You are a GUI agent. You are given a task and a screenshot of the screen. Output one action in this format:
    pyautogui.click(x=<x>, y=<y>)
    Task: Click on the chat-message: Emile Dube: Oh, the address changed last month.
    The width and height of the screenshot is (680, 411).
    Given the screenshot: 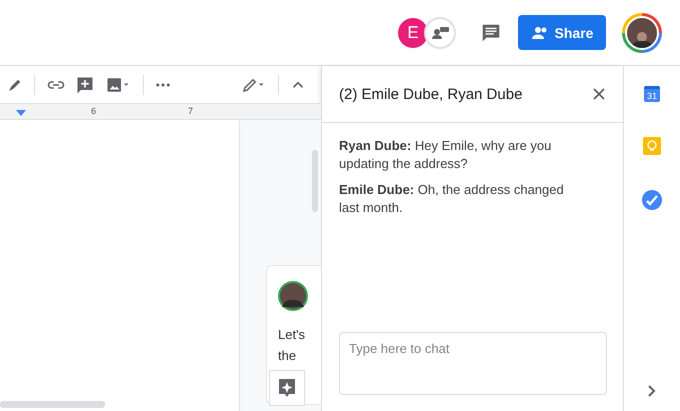 What is the action you would take?
    pyautogui.click(x=452, y=199)
    